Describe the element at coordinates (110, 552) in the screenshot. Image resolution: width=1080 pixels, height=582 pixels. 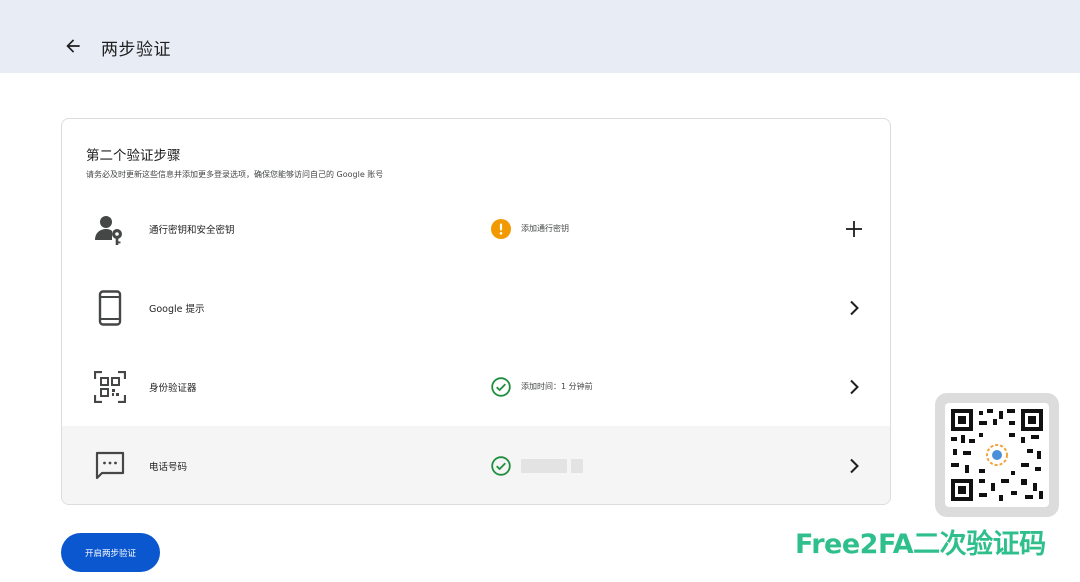
I see `turn-on-2sv-button: 开启两步验证` at that location.